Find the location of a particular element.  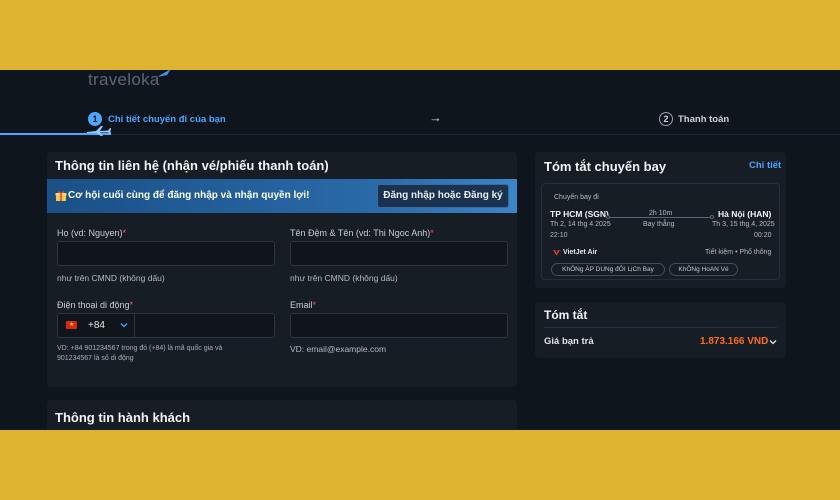

gift-icon is located at coordinates (61, 196).